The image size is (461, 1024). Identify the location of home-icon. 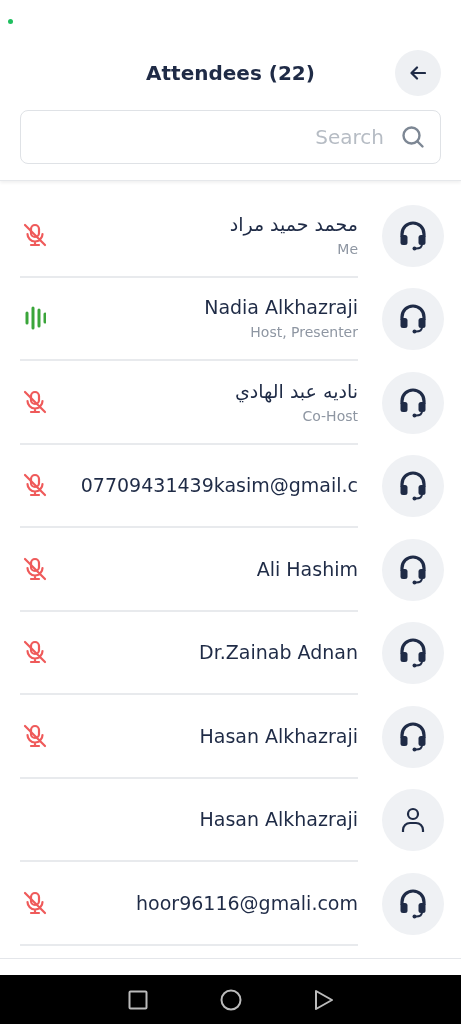
(230, 999).